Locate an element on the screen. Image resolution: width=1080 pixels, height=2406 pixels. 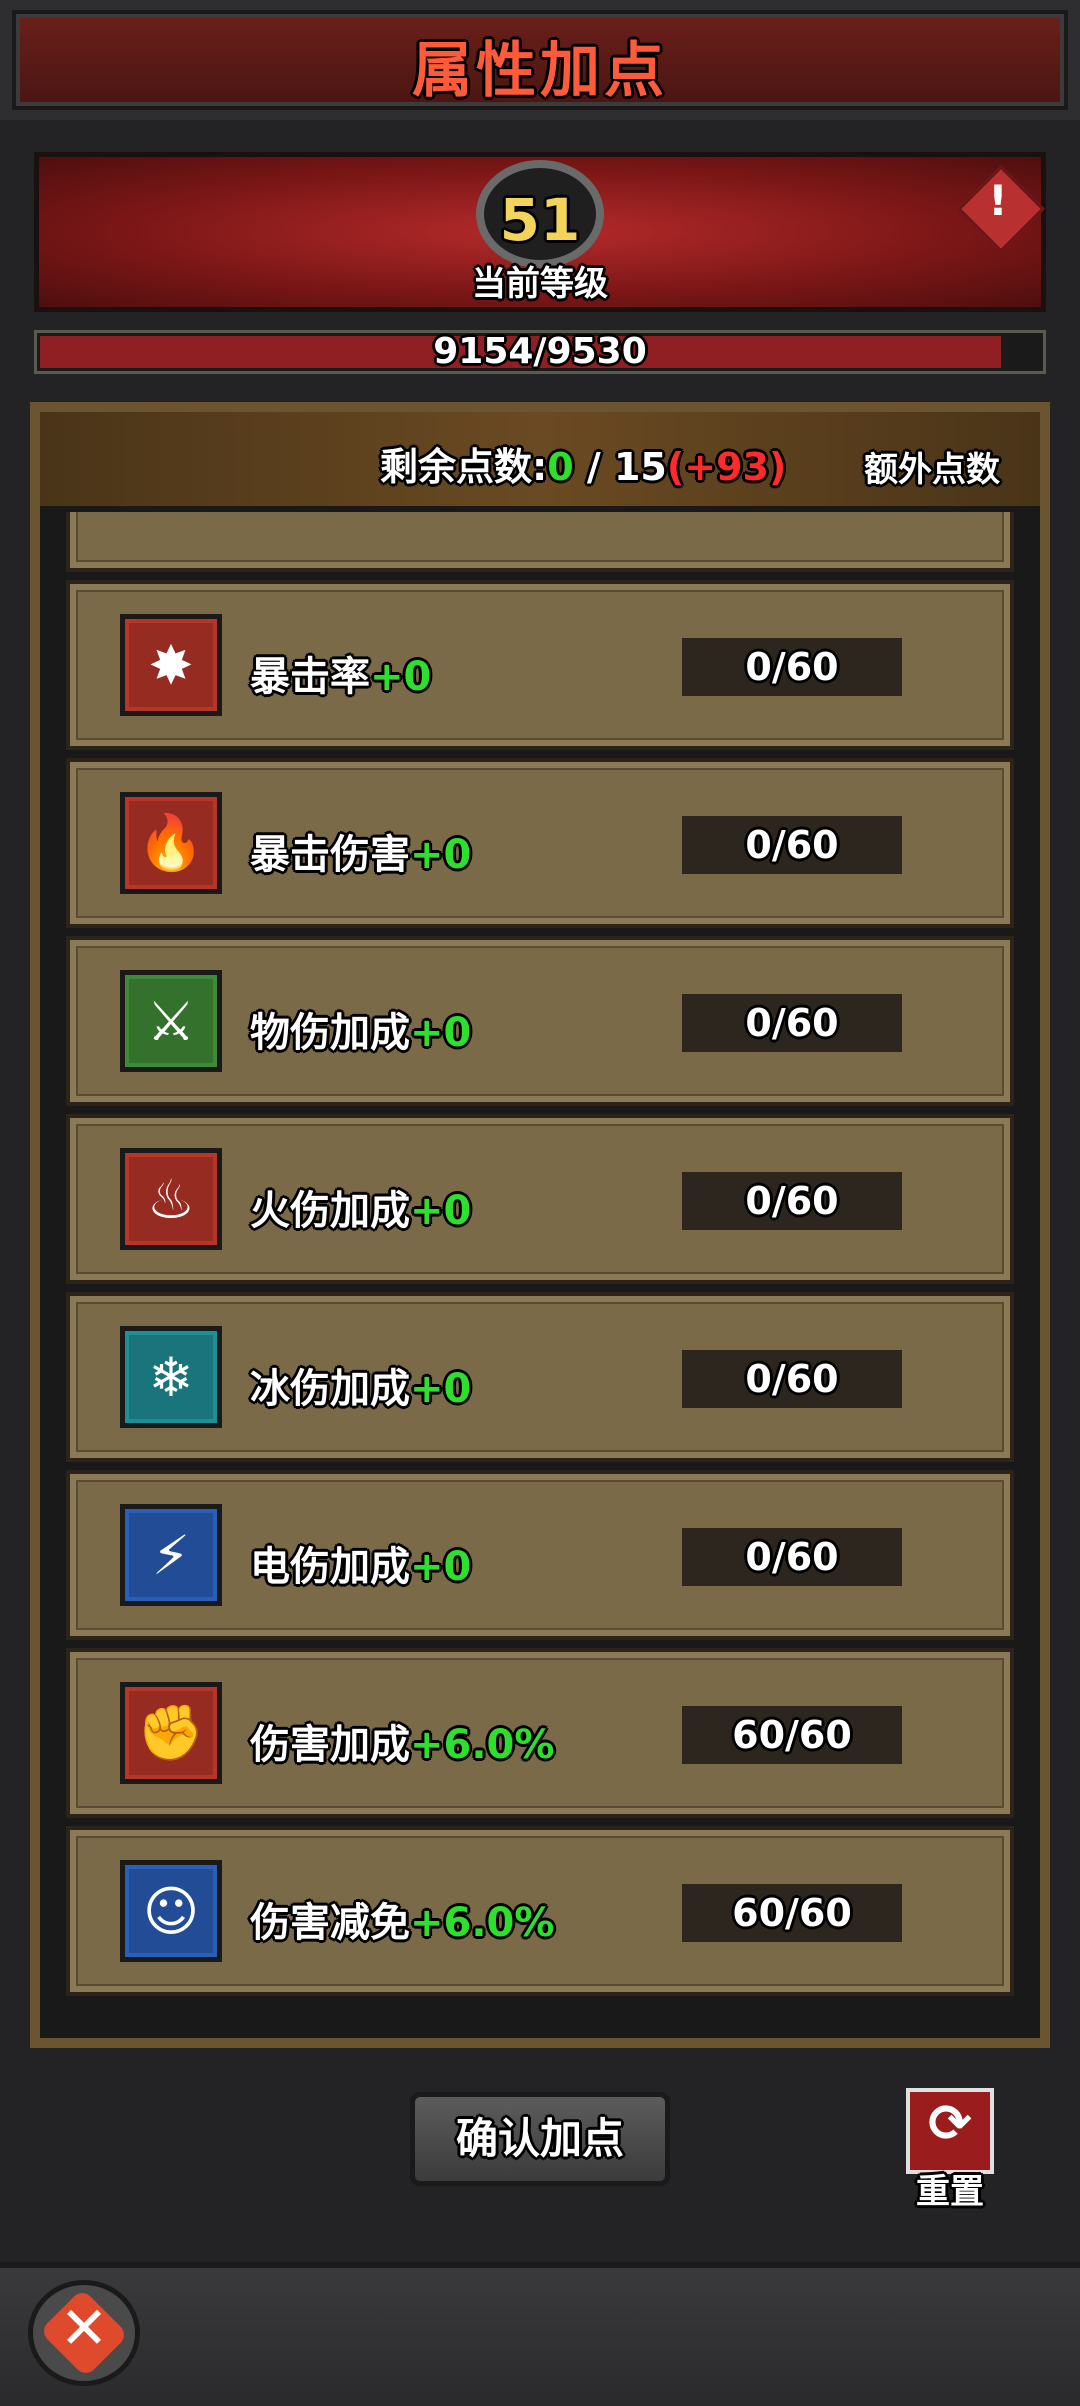
experience-text: 9154/9530 is located at coordinates (540, 351).